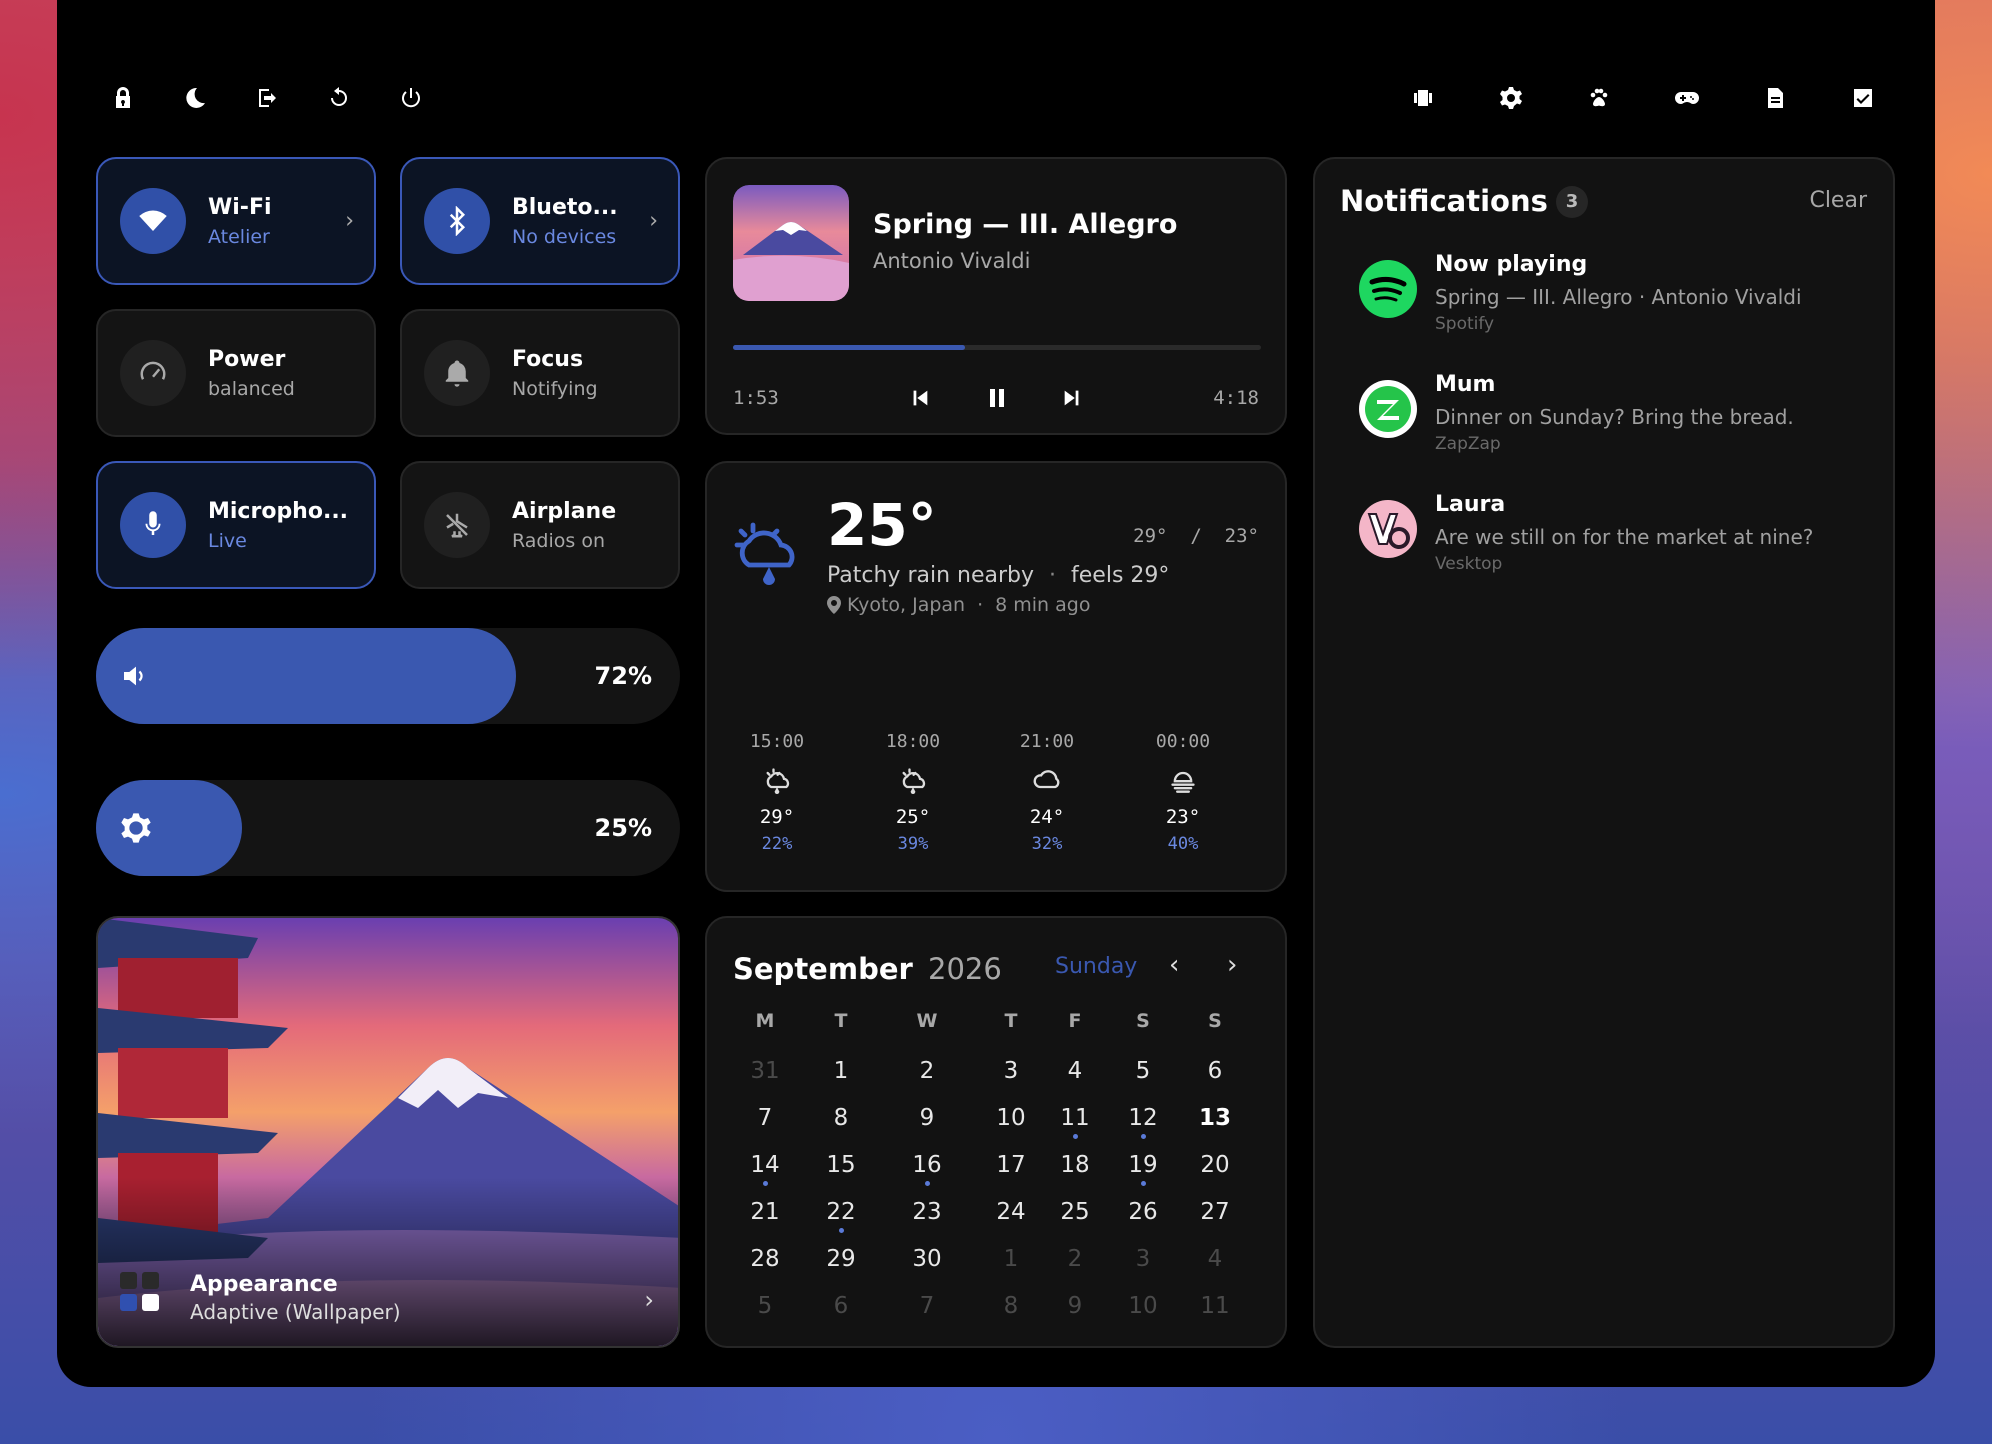  I want to click on calendar-day: 28, so click(765, 1259).